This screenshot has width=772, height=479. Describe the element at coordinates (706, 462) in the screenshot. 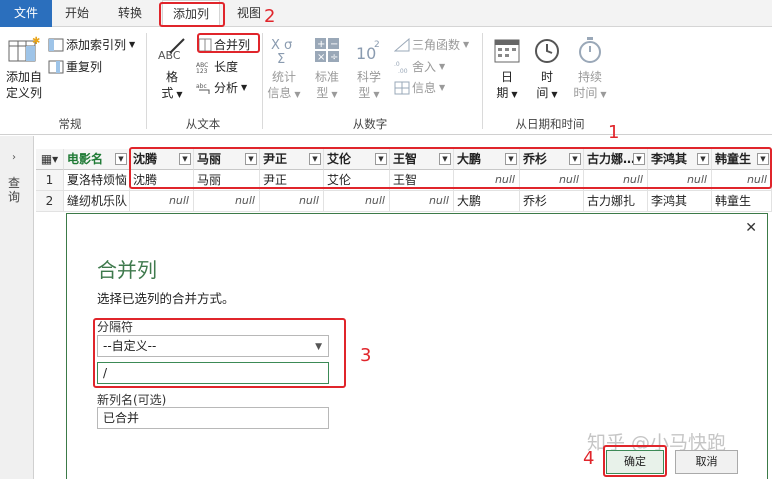

I see `cancel-button: 取消` at that location.